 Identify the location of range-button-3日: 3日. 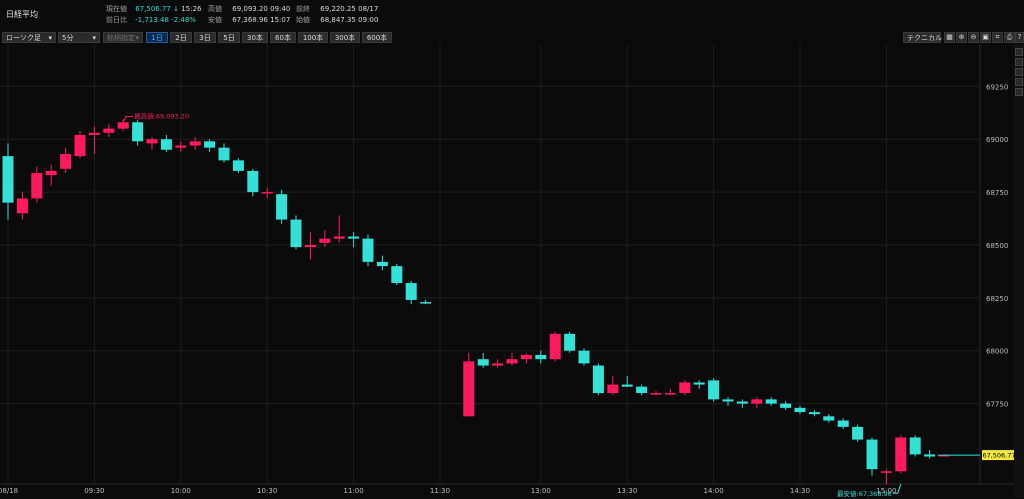
(205, 37).